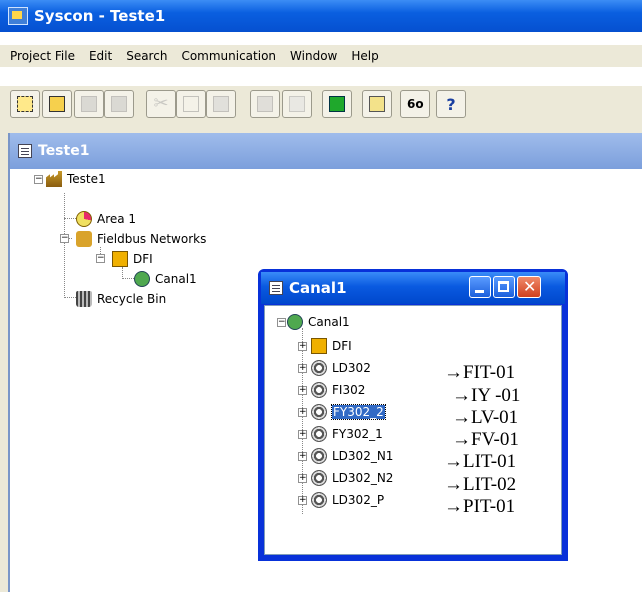 The height and width of the screenshot is (592, 642). What do you see at coordinates (357, 434) in the screenshot?
I see `canal-item-label: FY302_1` at bounding box center [357, 434].